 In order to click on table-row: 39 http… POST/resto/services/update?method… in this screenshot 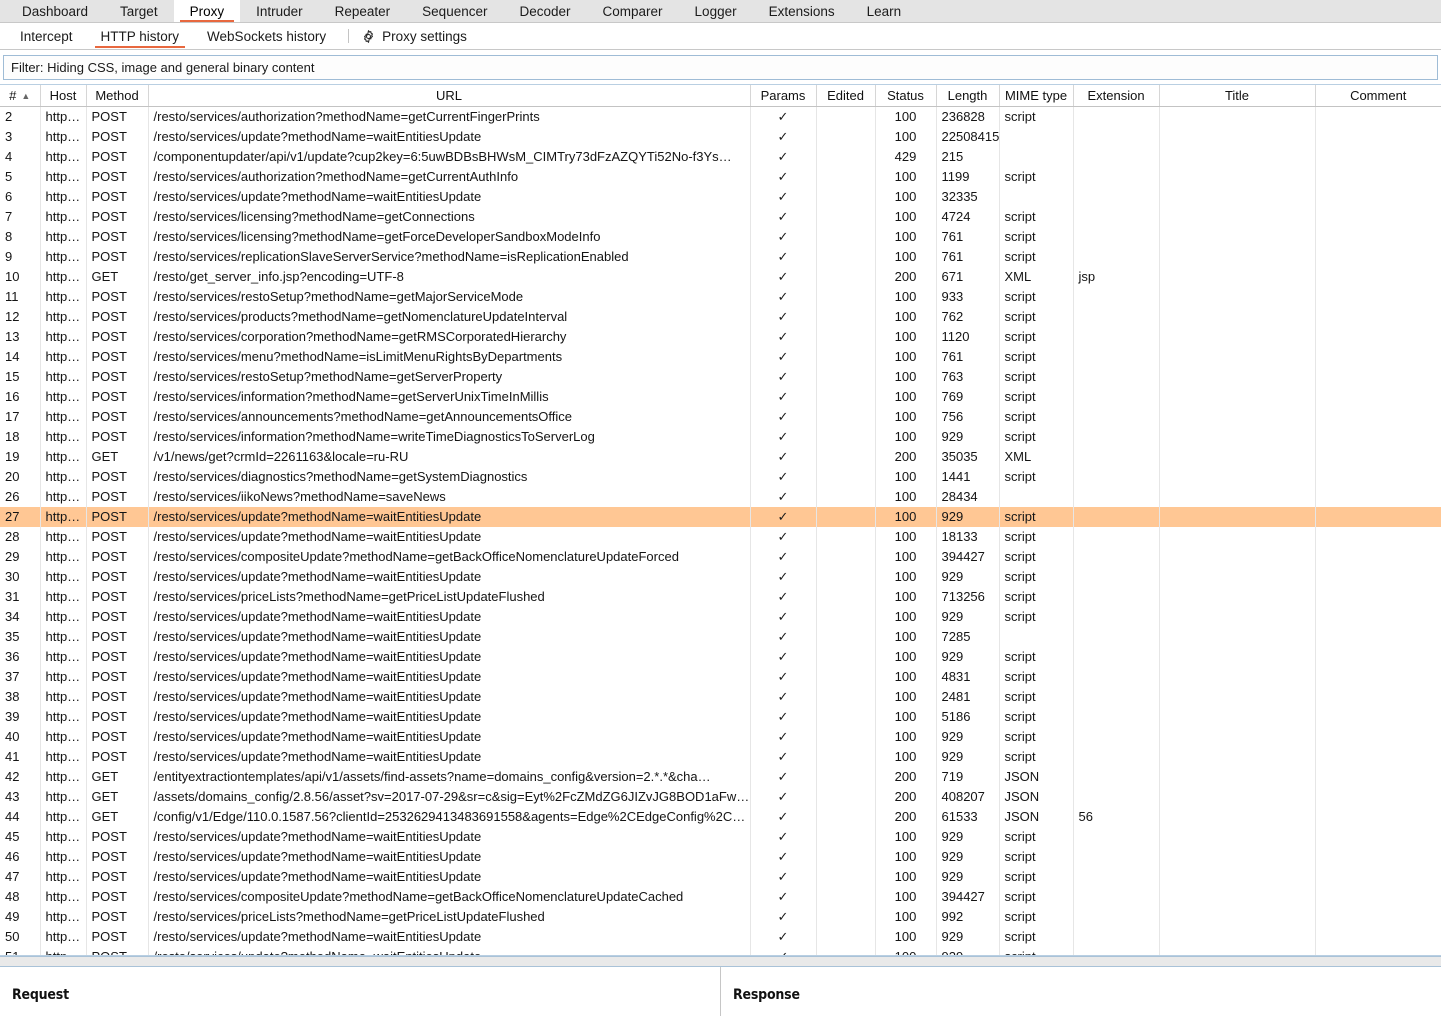, I will do `click(720, 716)`.